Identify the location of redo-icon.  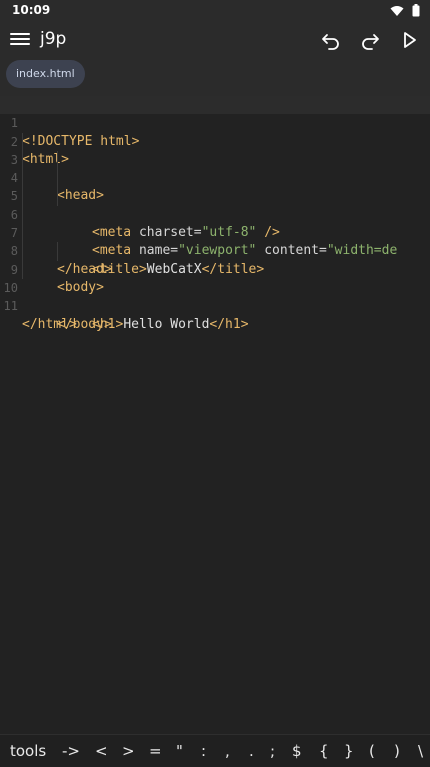
(370, 40).